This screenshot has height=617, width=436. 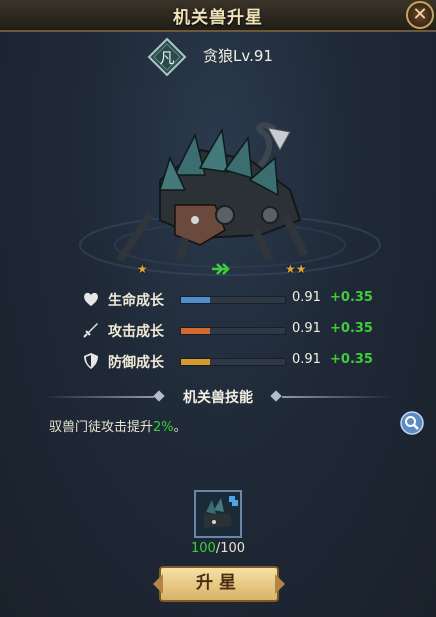 What do you see at coordinates (203, 548) in the screenshot?
I see `material-have: 100` at bounding box center [203, 548].